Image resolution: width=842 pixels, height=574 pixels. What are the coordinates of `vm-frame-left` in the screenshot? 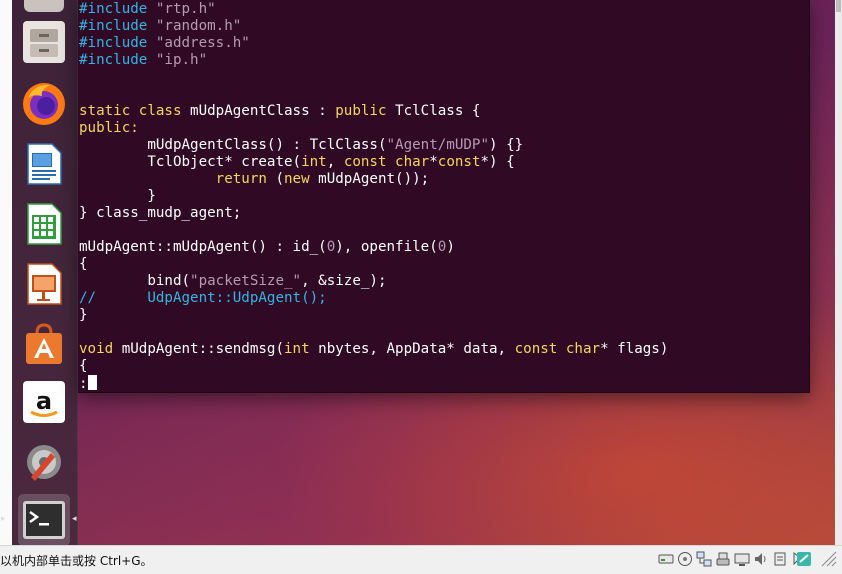 It's located at (6, 272).